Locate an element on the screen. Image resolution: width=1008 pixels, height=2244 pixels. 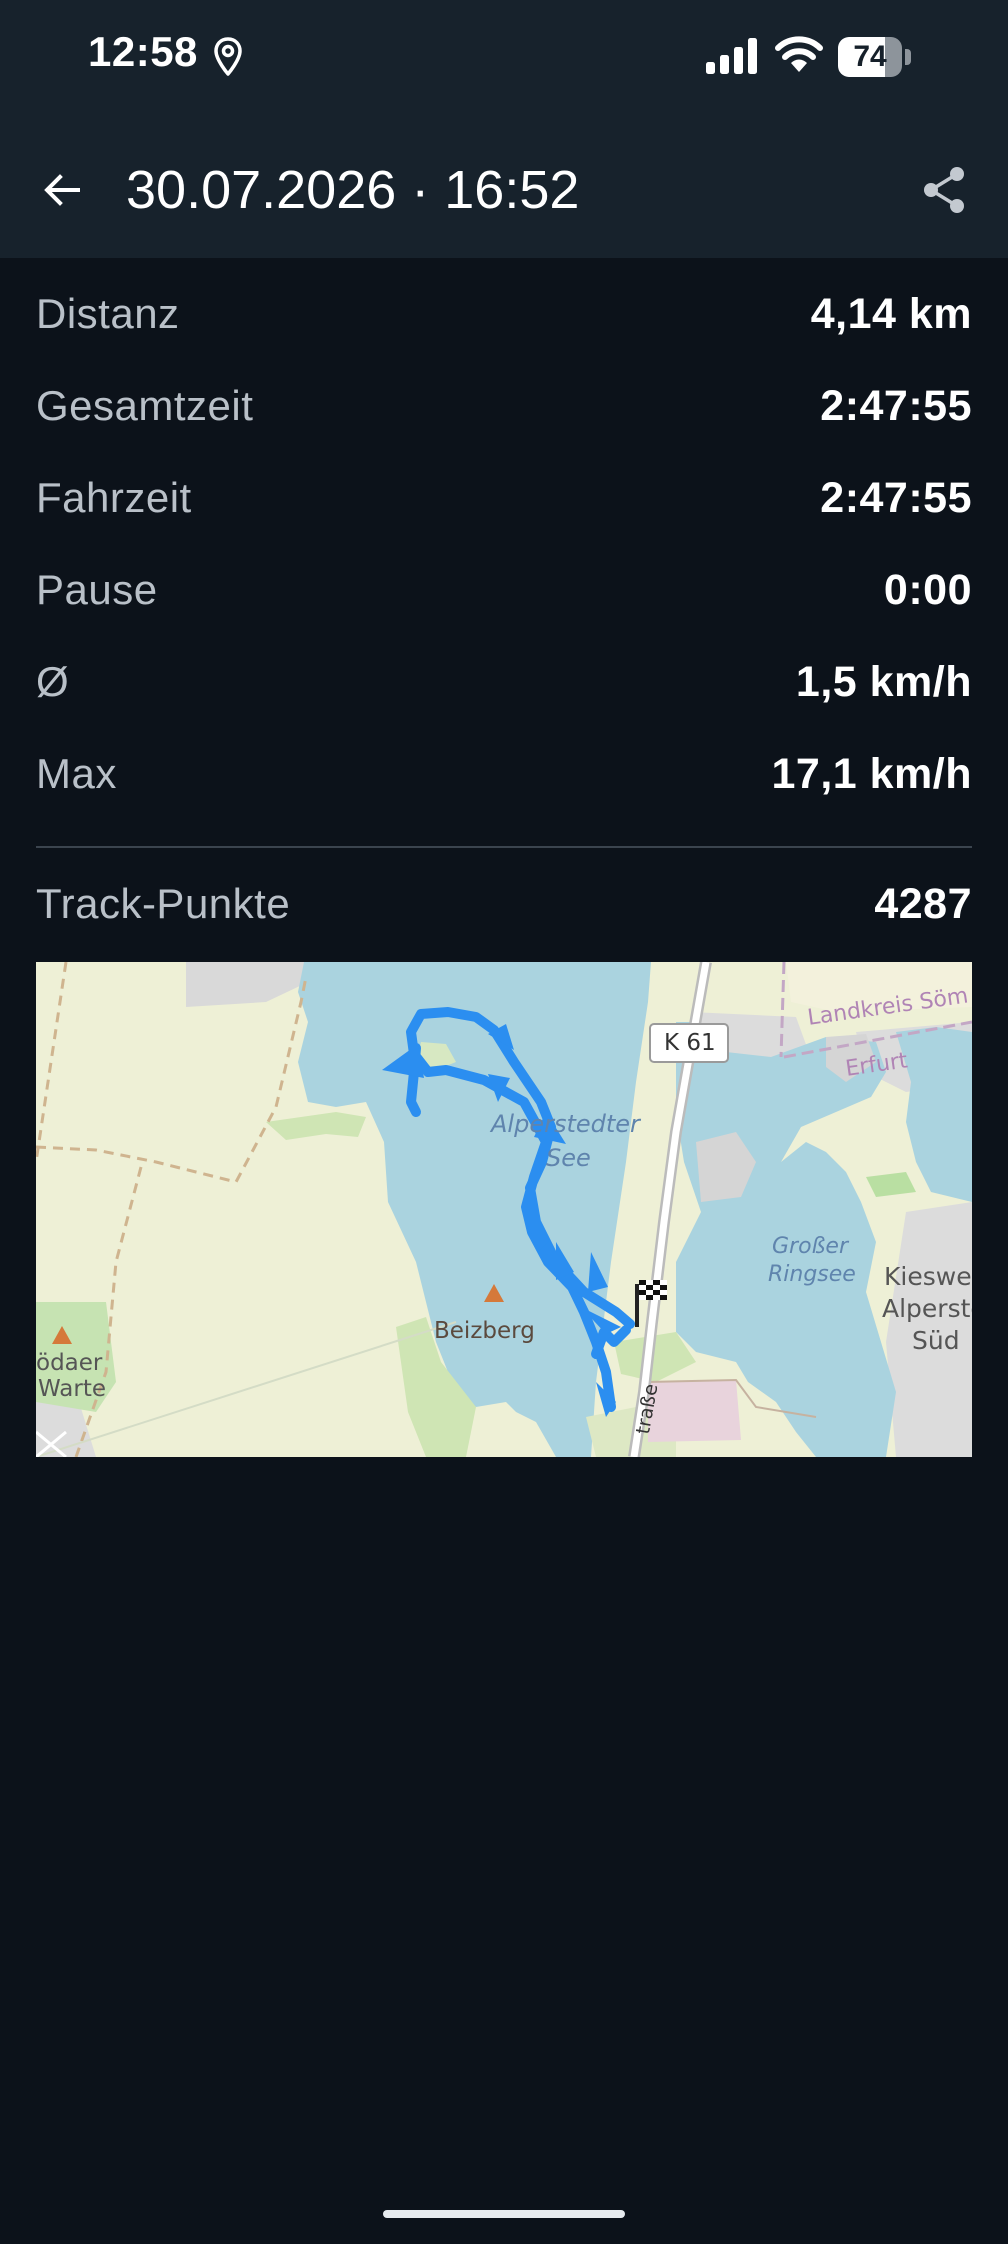
map-label-lake: Ringsee is located at coordinates (812, 1274).